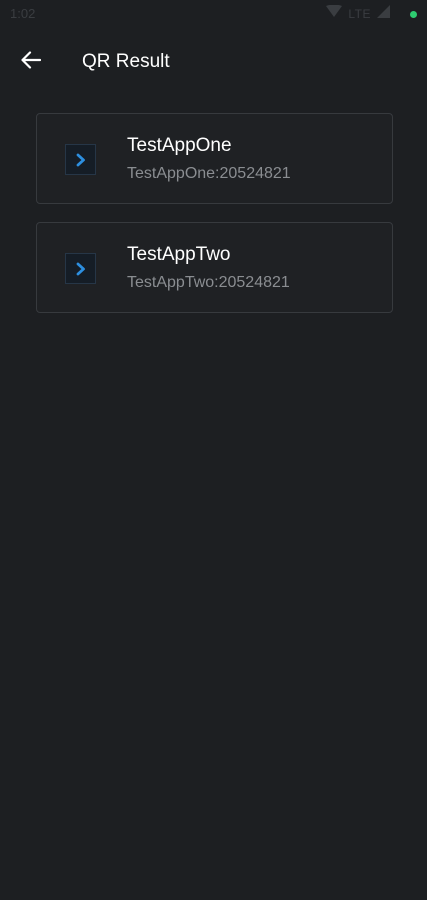 The width and height of the screenshot is (427, 900). What do you see at coordinates (208, 282) in the screenshot?
I see `result-subtitle: TestAppTwo:20524821` at bounding box center [208, 282].